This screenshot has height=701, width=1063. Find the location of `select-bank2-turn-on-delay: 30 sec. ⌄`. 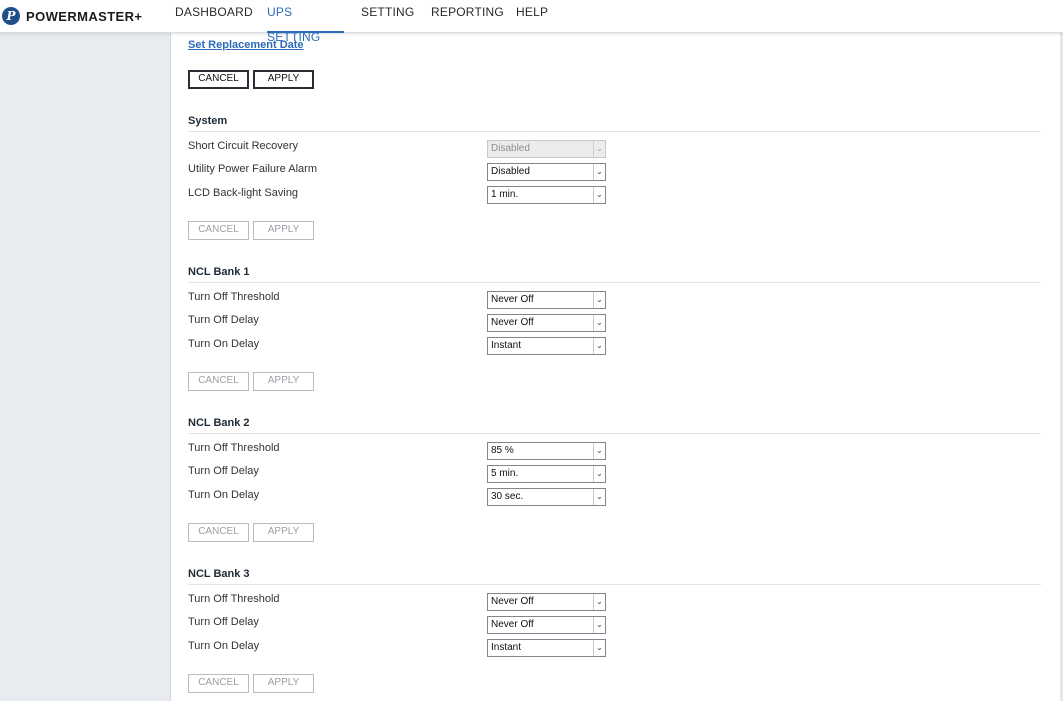

select-bank2-turn-on-delay: 30 sec. ⌄ is located at coordinates (546, 497).